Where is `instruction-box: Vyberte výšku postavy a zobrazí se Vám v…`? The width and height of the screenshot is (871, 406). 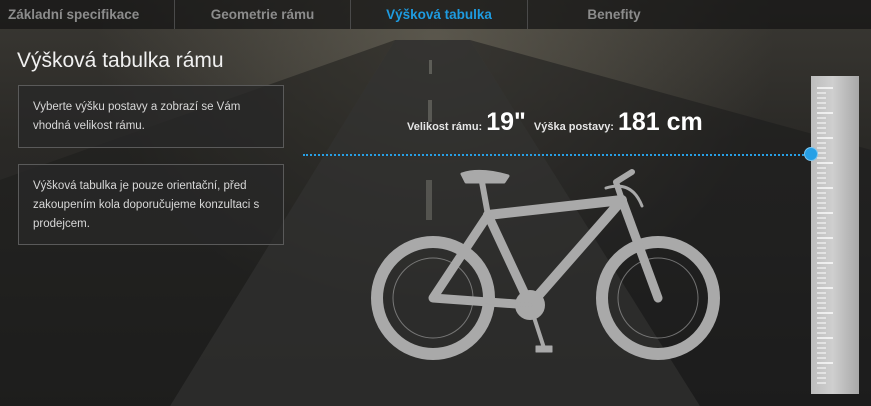
instruction-box: Vyberte výšku postavy a zobrazí se Vám v… is located at coordinates (151, 116).